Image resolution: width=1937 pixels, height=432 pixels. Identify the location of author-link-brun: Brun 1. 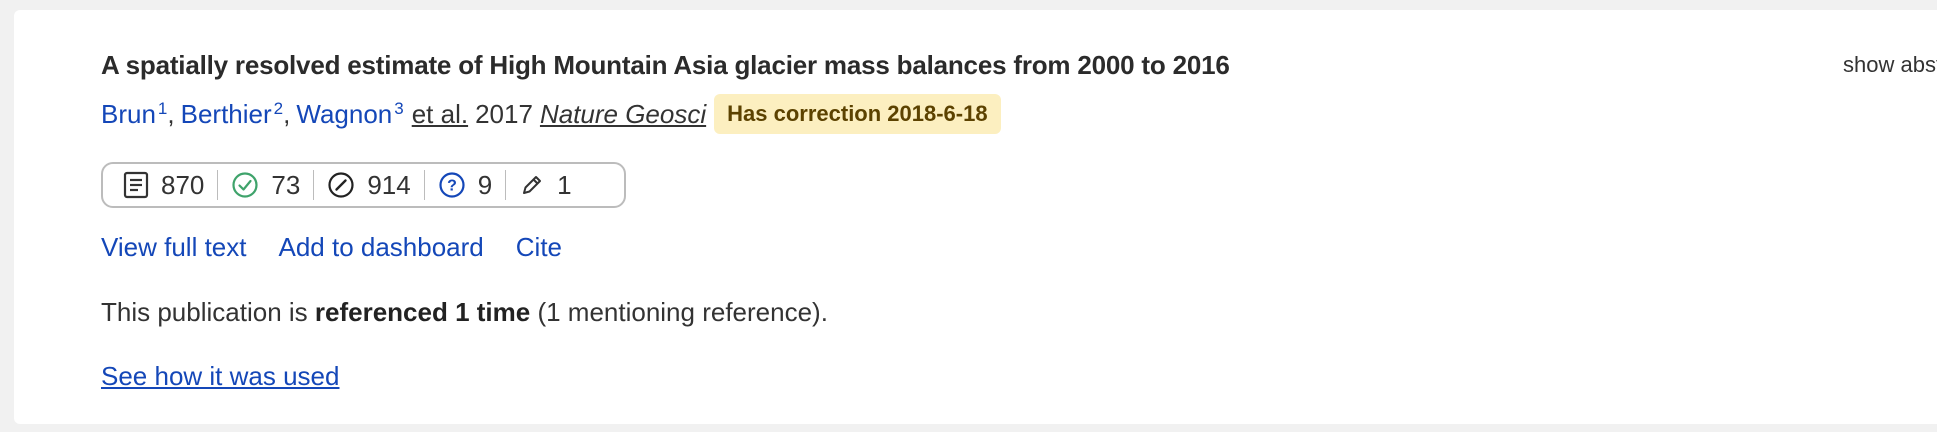
(134, 114).